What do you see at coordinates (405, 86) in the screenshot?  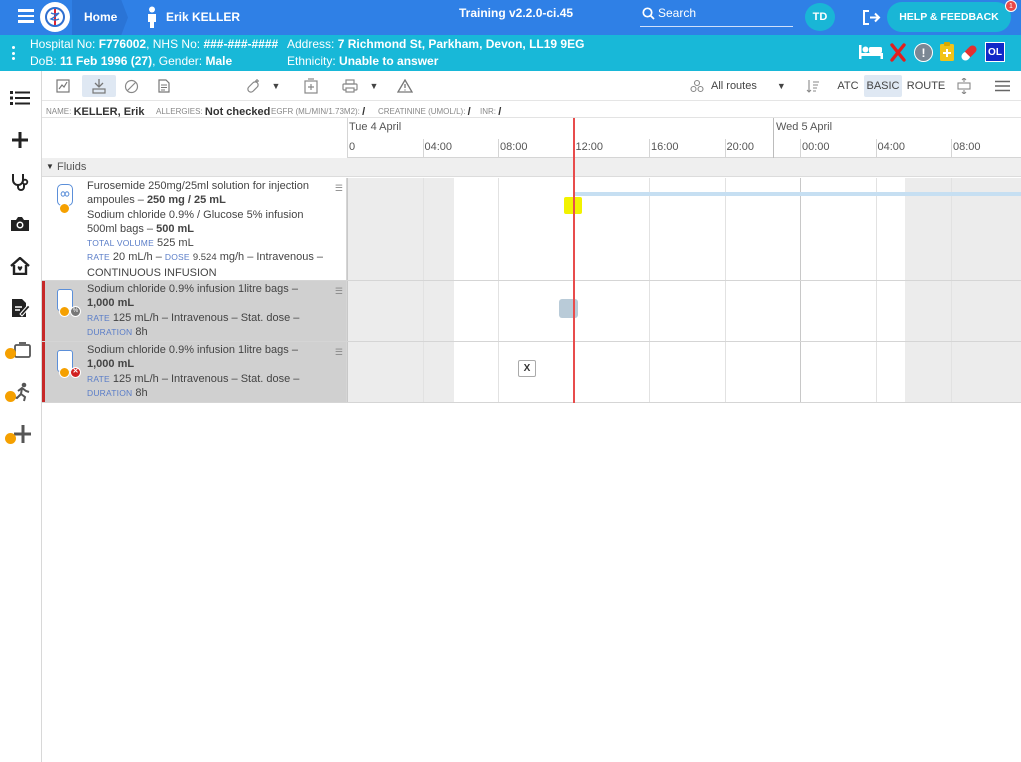 I see `warning-icon` at bounding box center [405, 86].